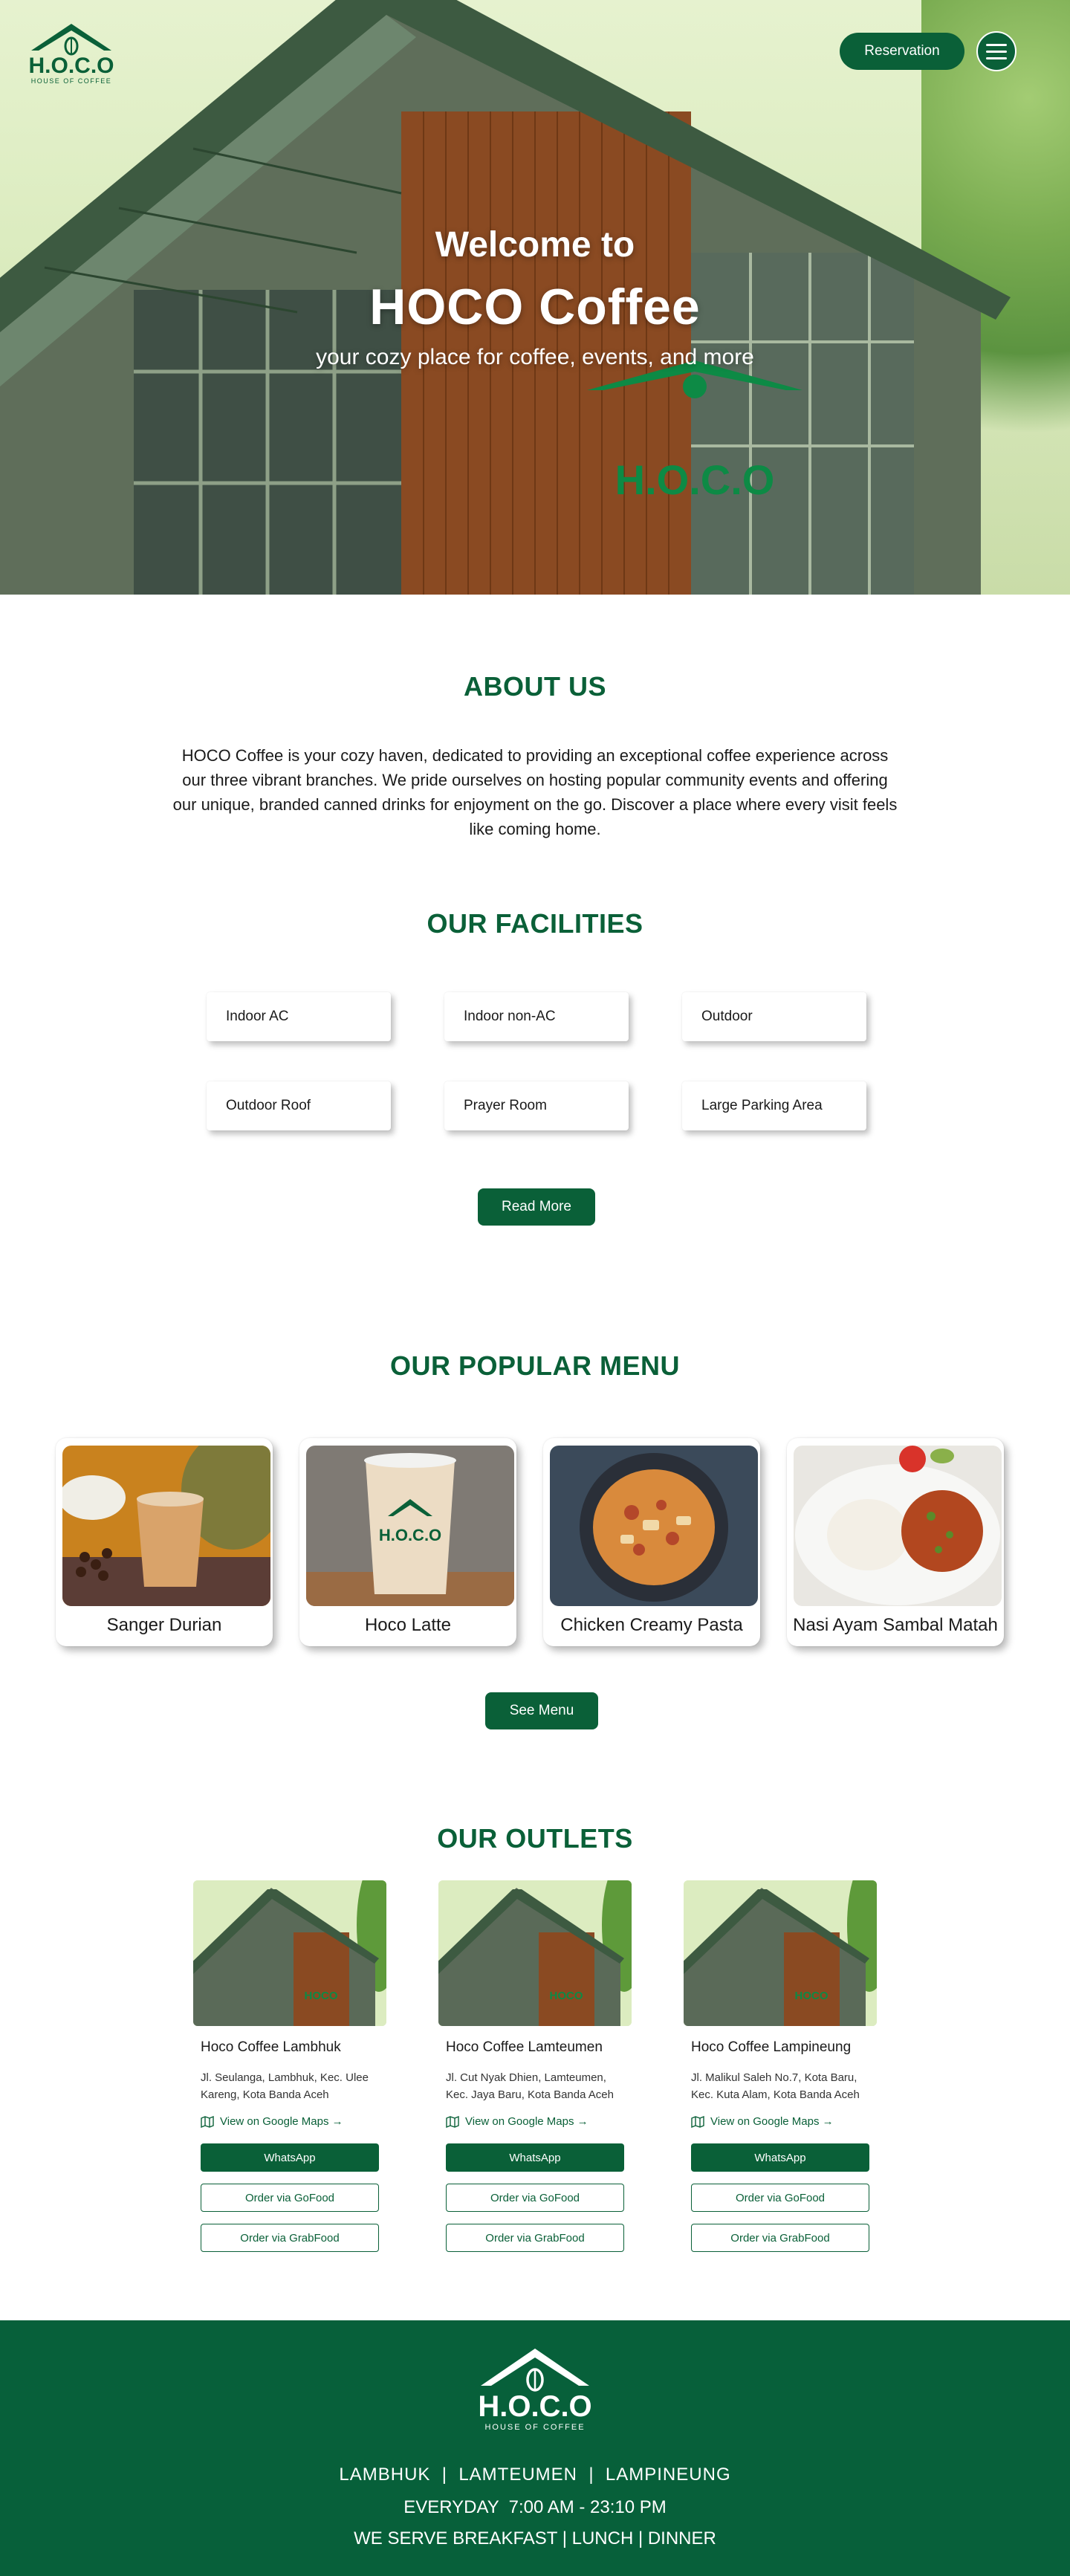 This screenshot has width=1070, height=2576. What do you see at coordinates (536, 1207) in the screenshot?
I see `read-more-button: Read More` at bounding box center [536, 1207].